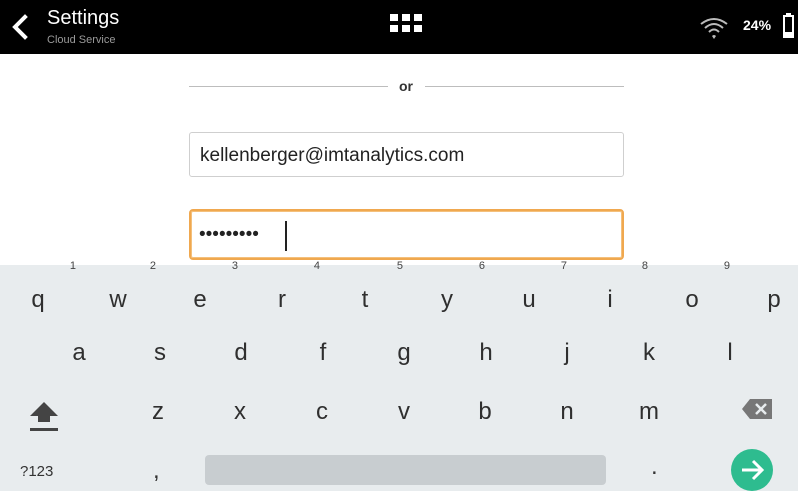  Describe the element at coordinates (229, 234) in the screenshot. I see `password-mask: •••••••••` at that location.